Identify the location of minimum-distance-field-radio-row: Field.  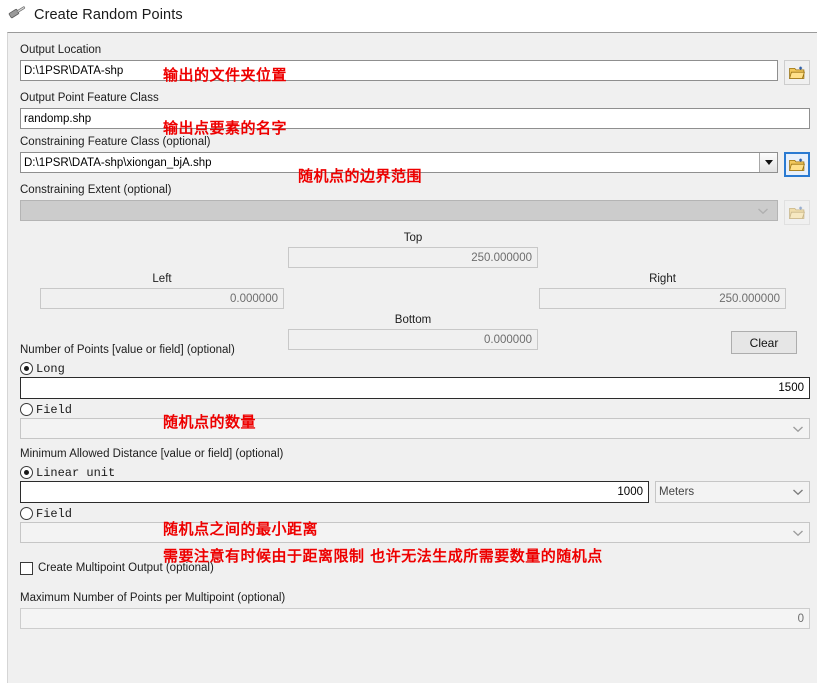
(415, 513).